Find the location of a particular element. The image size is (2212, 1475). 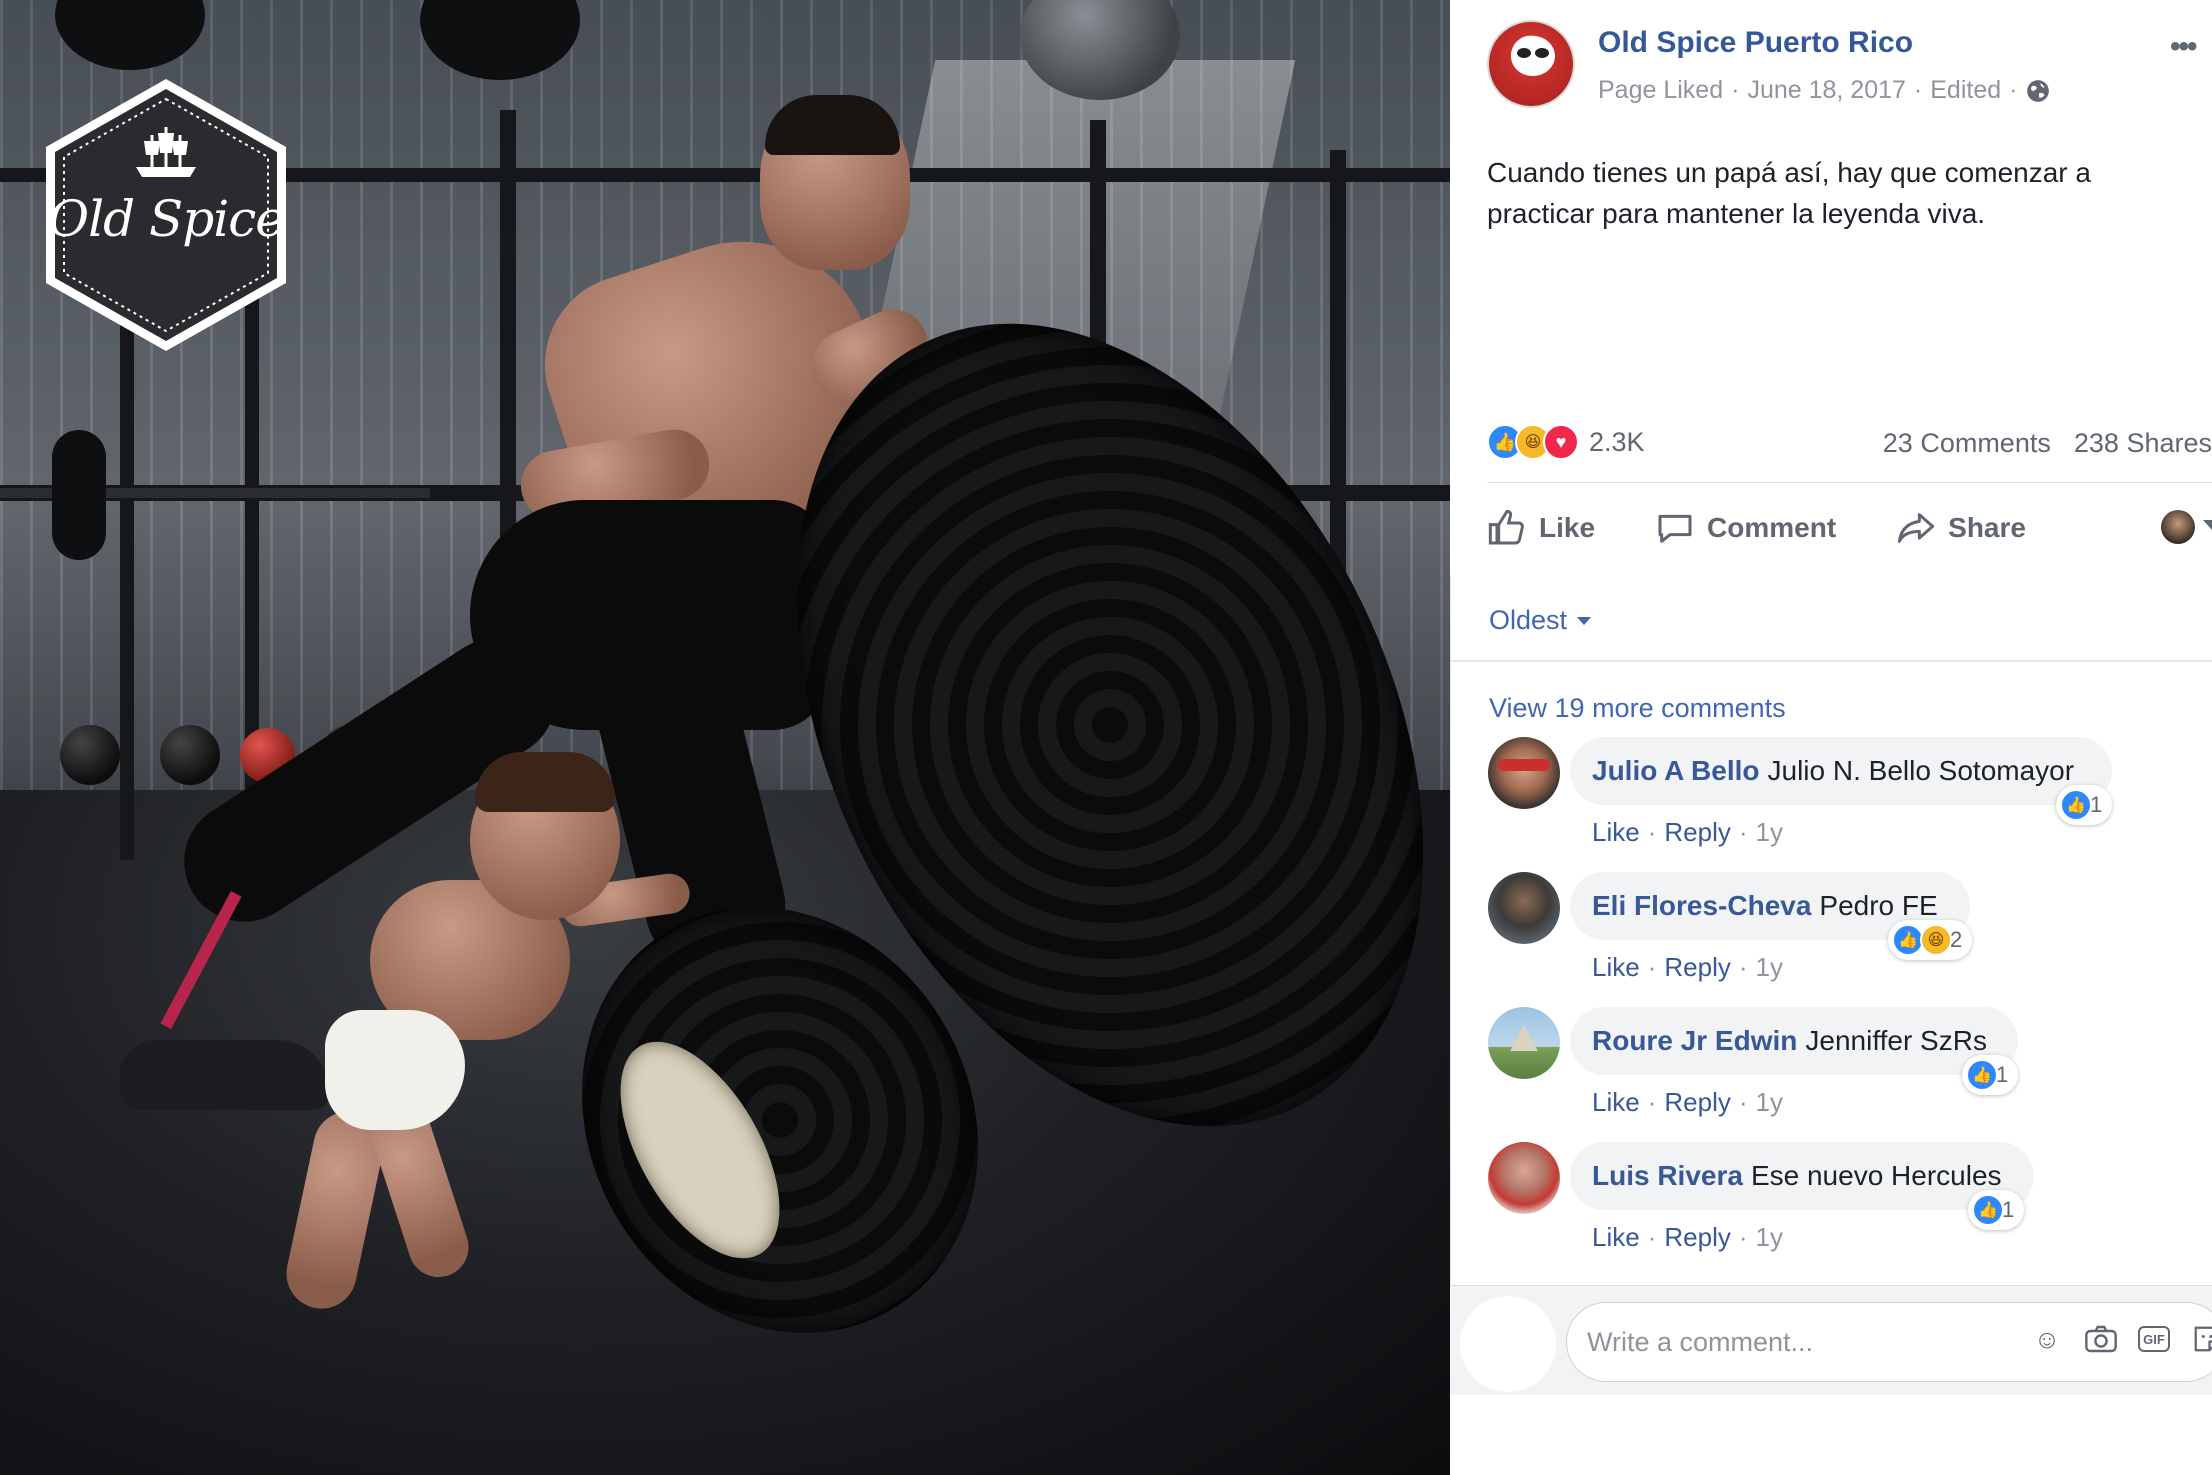

love-reaction-icon: ♥ is located at coordinates (1561, 442).